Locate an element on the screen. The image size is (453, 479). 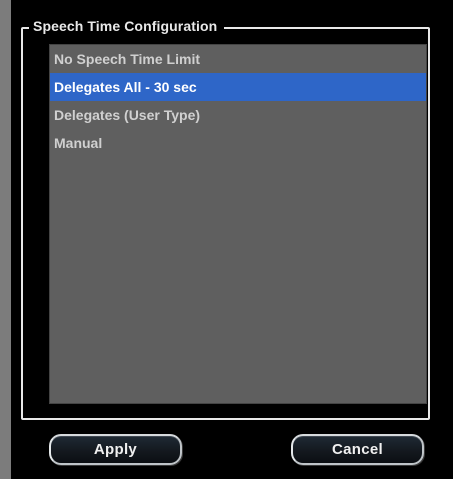
list-item-delegates-all-30-sec: Delegates All - 30 sec is located at coordinates (238, 87).